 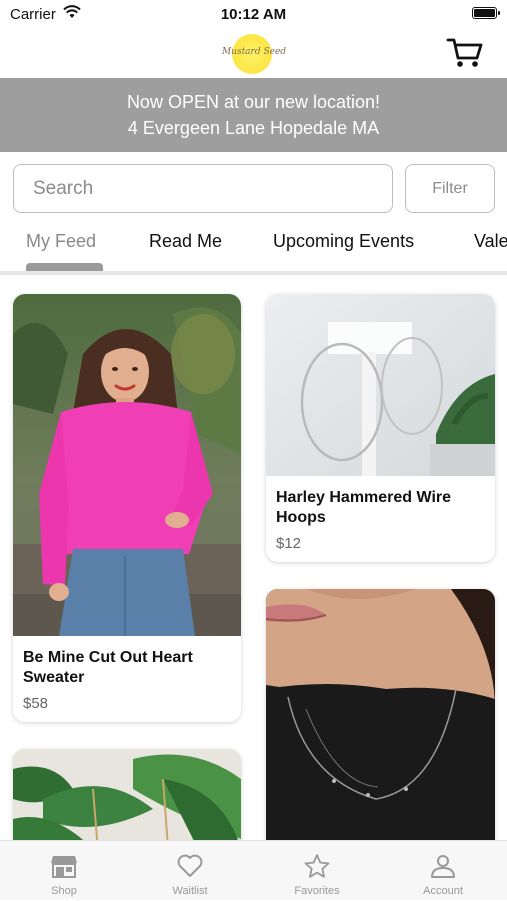 What do you see at coordinates (343, 241) in the screenshot?
I see `tab-upcoming-events: Upcoming Events` at bounding box center [343, 241].